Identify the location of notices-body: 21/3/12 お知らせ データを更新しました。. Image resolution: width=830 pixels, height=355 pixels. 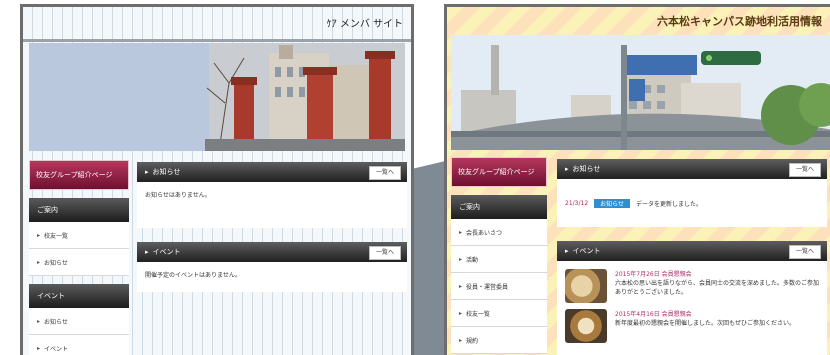
(692, 203).